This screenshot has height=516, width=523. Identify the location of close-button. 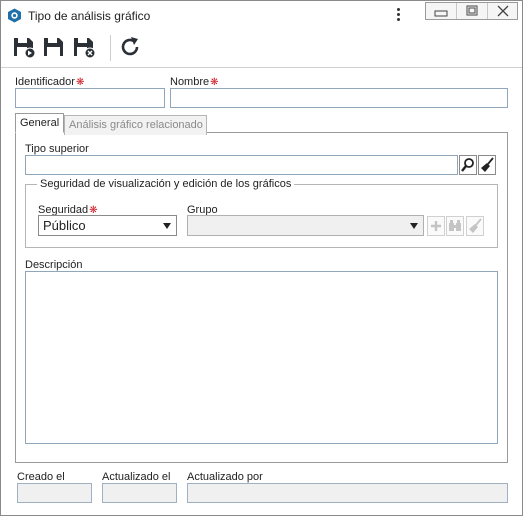
(503, 11).